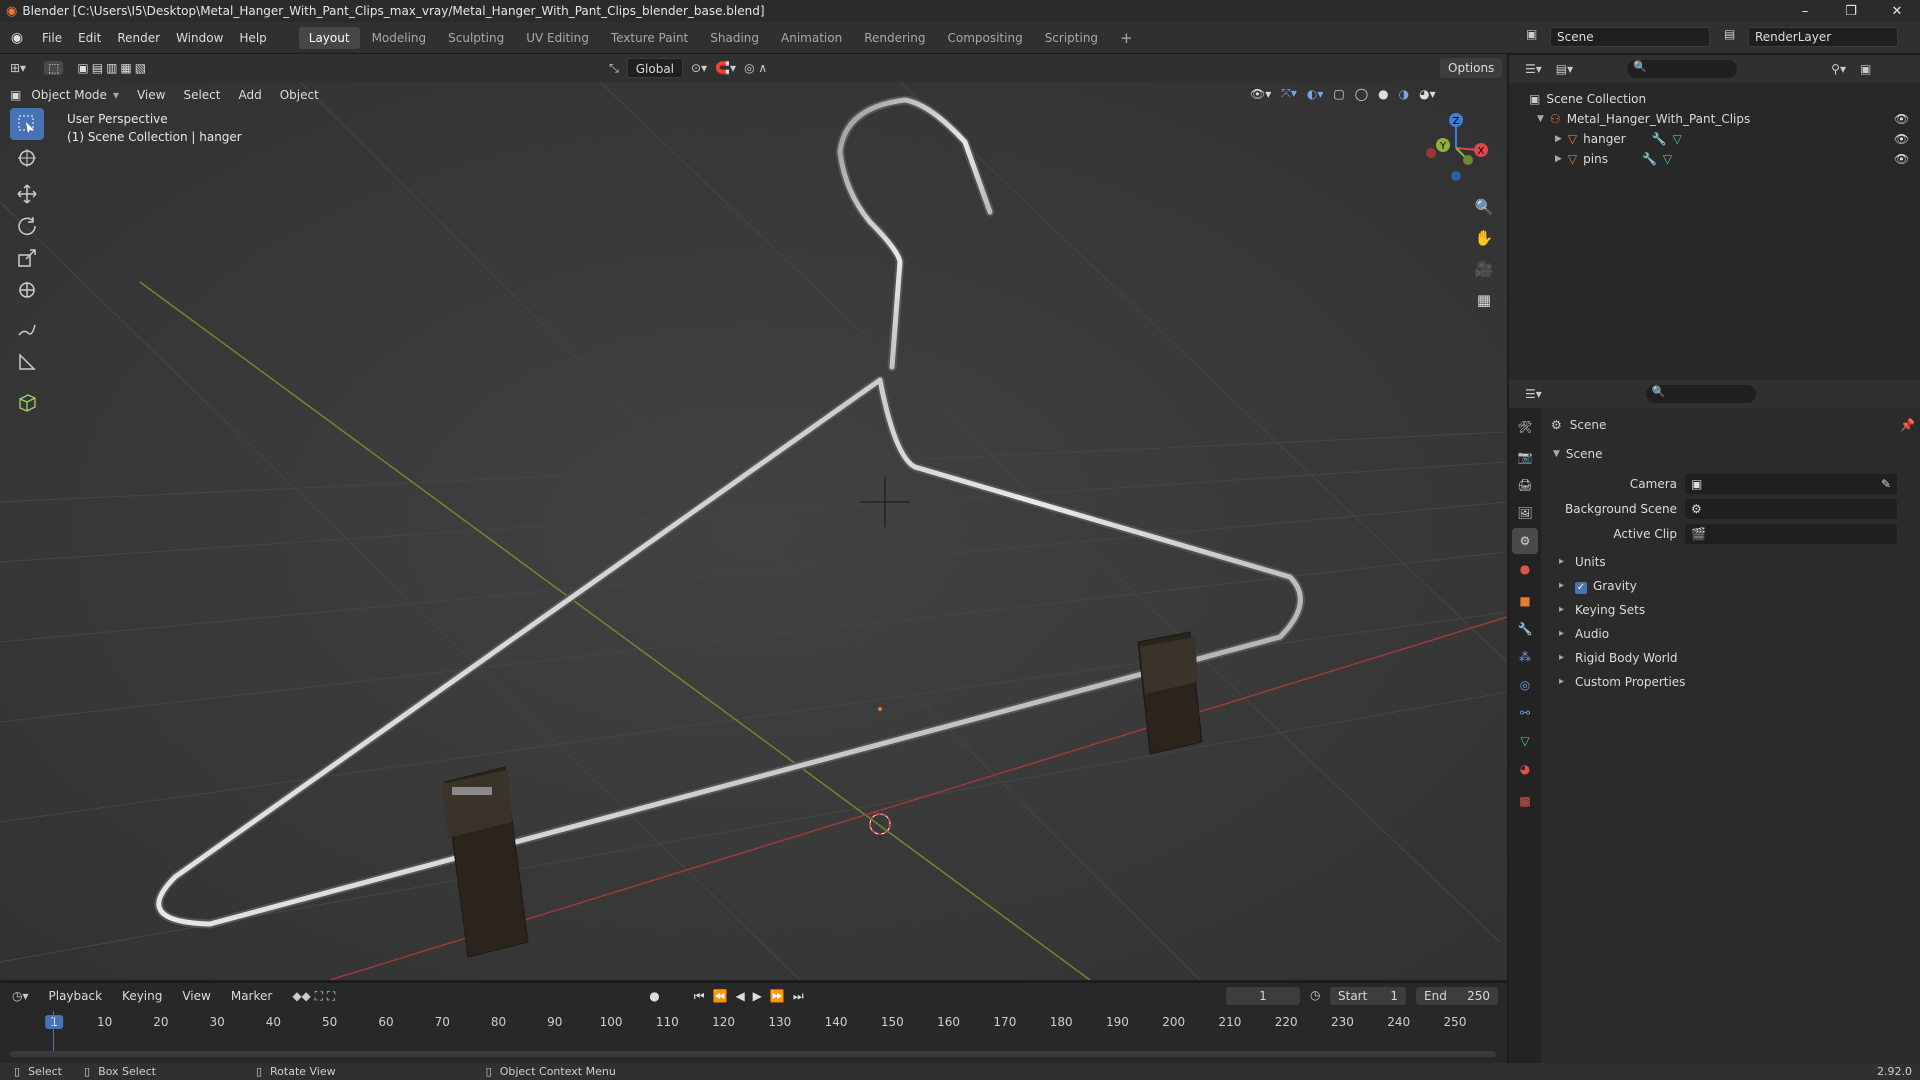 The height and width of the screenshot is (1080, 1920). Describe the element at coordinates (113, 68) in the screenshot. I see `select-mode-icons: ▣▤▥▦▧` at that location.